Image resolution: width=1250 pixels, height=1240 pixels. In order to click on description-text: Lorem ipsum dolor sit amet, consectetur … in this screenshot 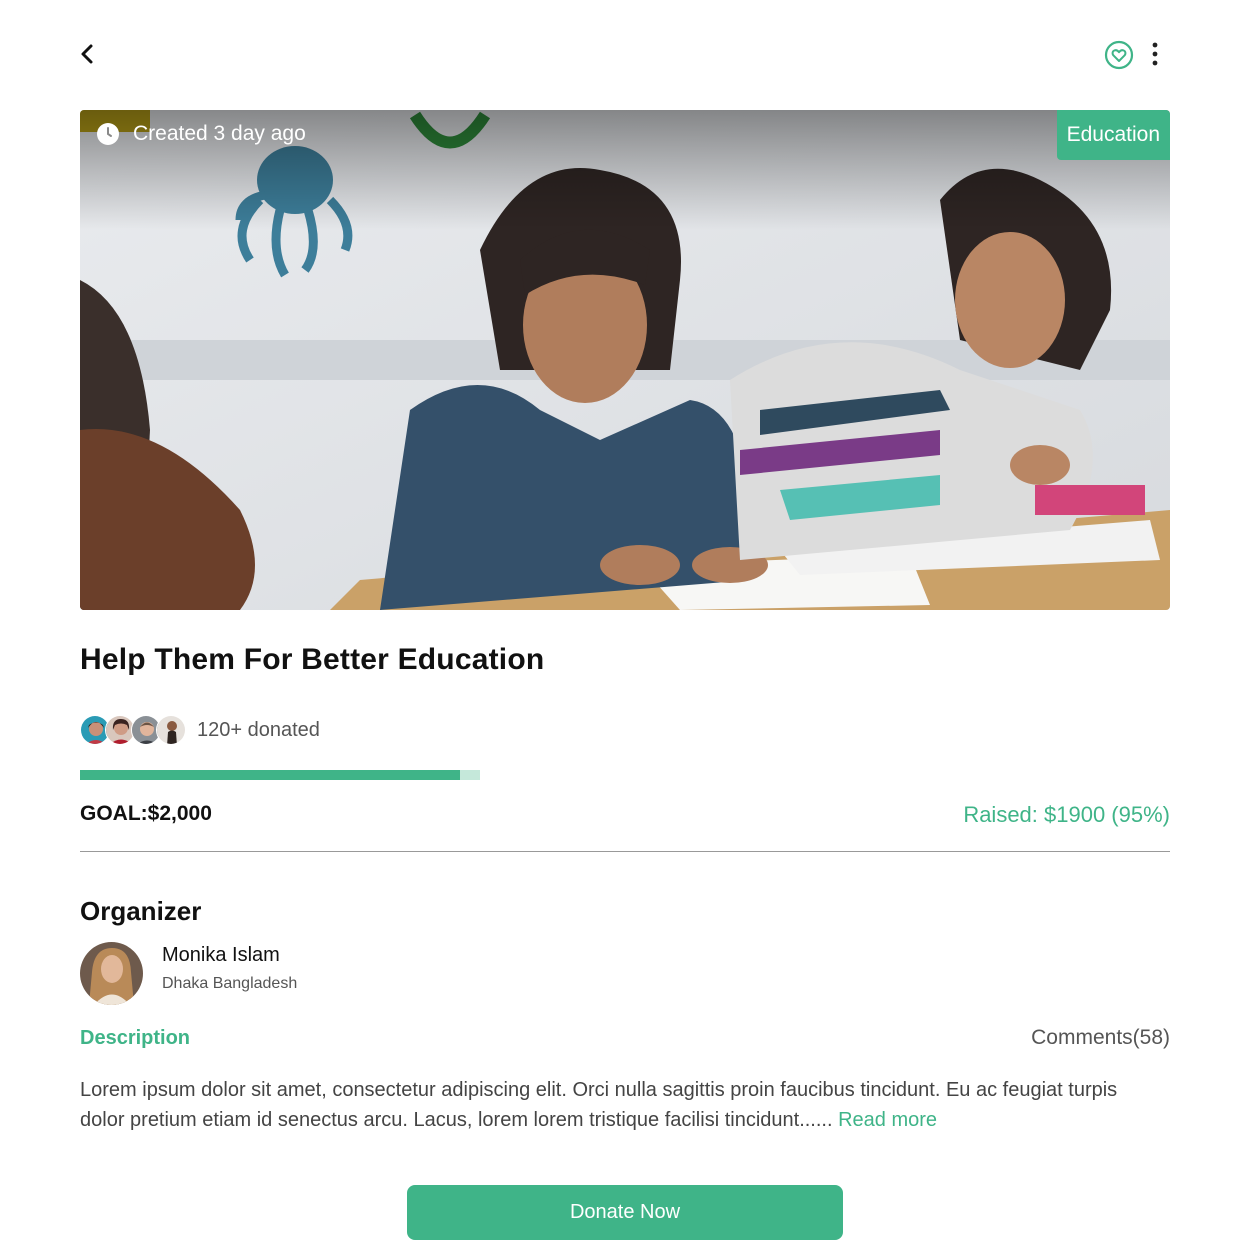, I will do `click(615, 1105)`.